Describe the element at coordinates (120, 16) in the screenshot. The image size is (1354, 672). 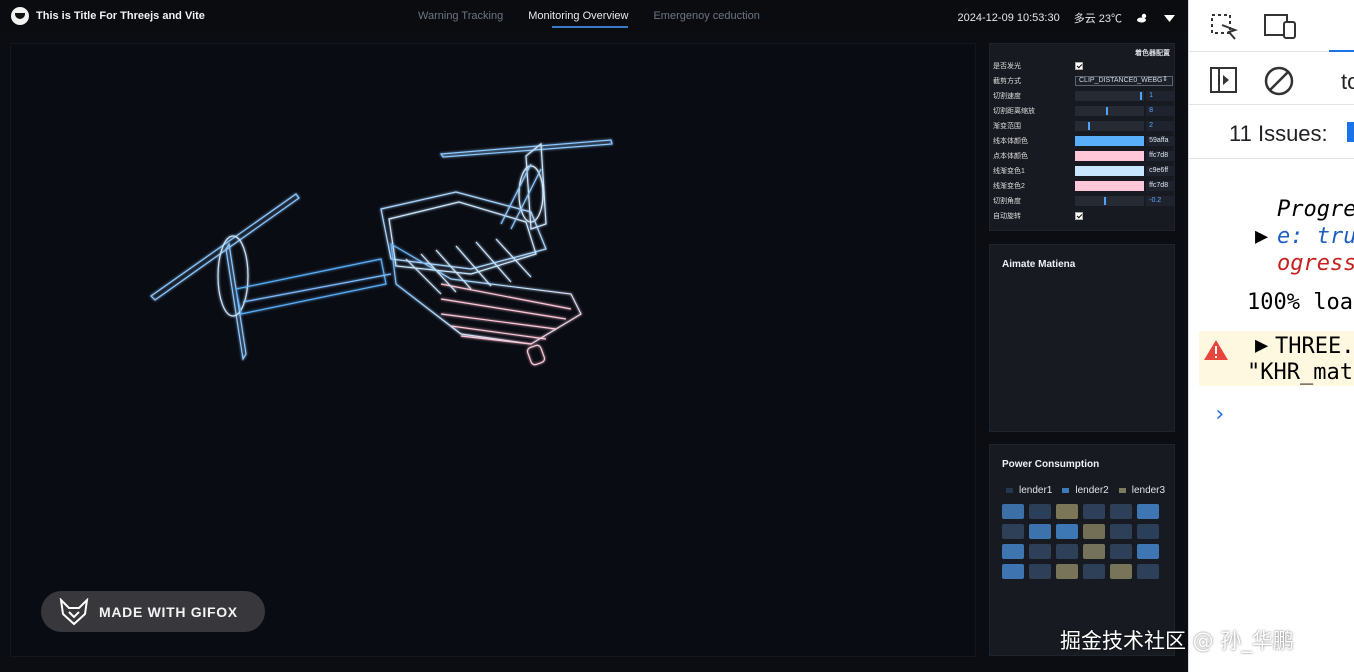
I see `page-title: This is Title For Threejs and Vite` at that location.